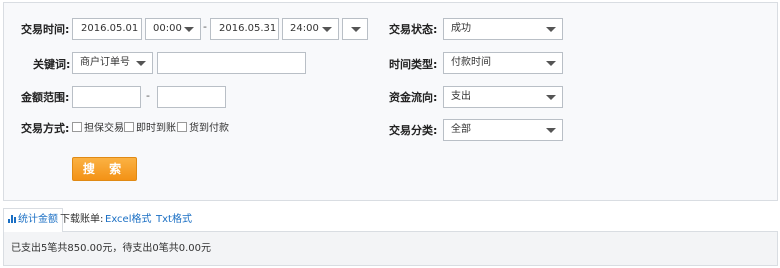 The image size is (780, 268). I want to click on quick-range-select, so click(355, 29).